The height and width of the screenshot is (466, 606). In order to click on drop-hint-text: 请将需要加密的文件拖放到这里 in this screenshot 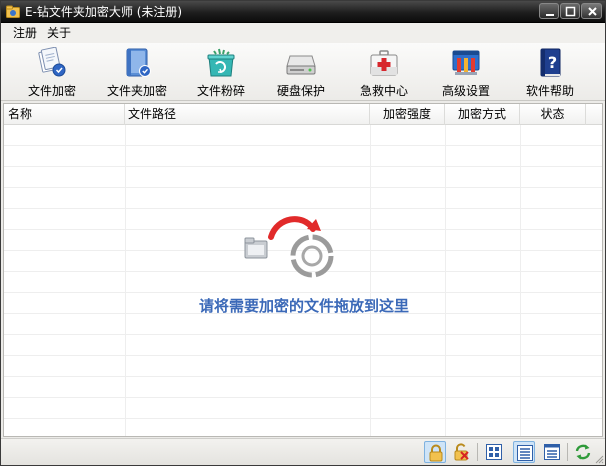, I will do `click(303, 306)`.